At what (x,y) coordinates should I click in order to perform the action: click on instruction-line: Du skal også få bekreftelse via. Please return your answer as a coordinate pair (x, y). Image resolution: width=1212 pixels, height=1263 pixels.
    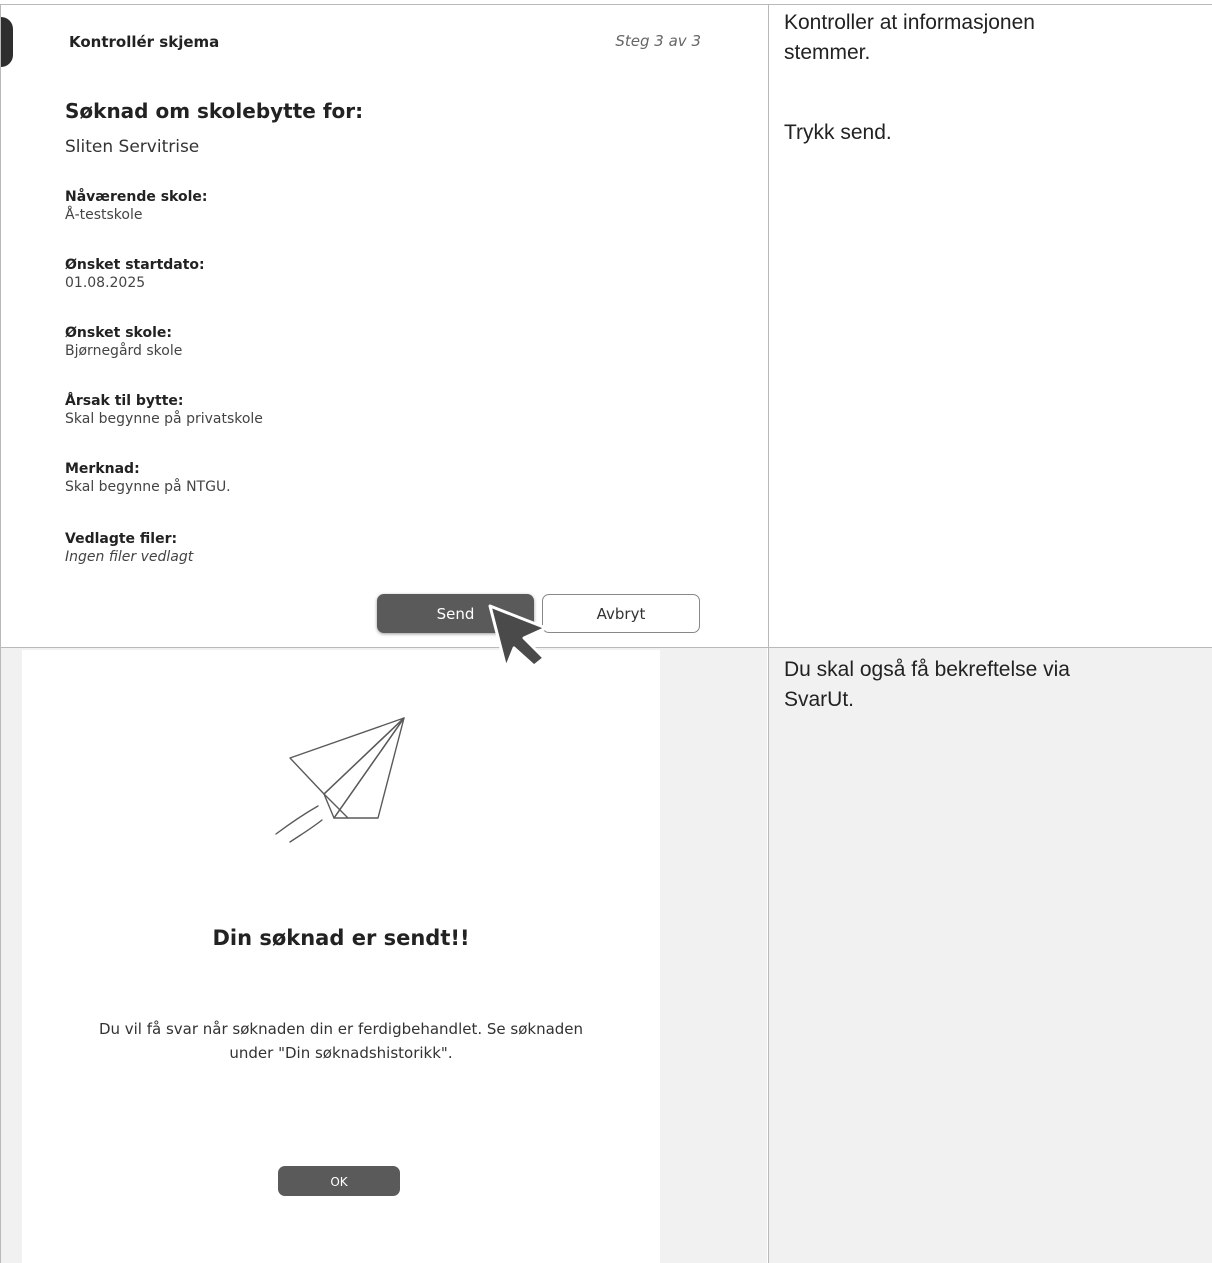
    Looking at the image, I should click on (927, 669).